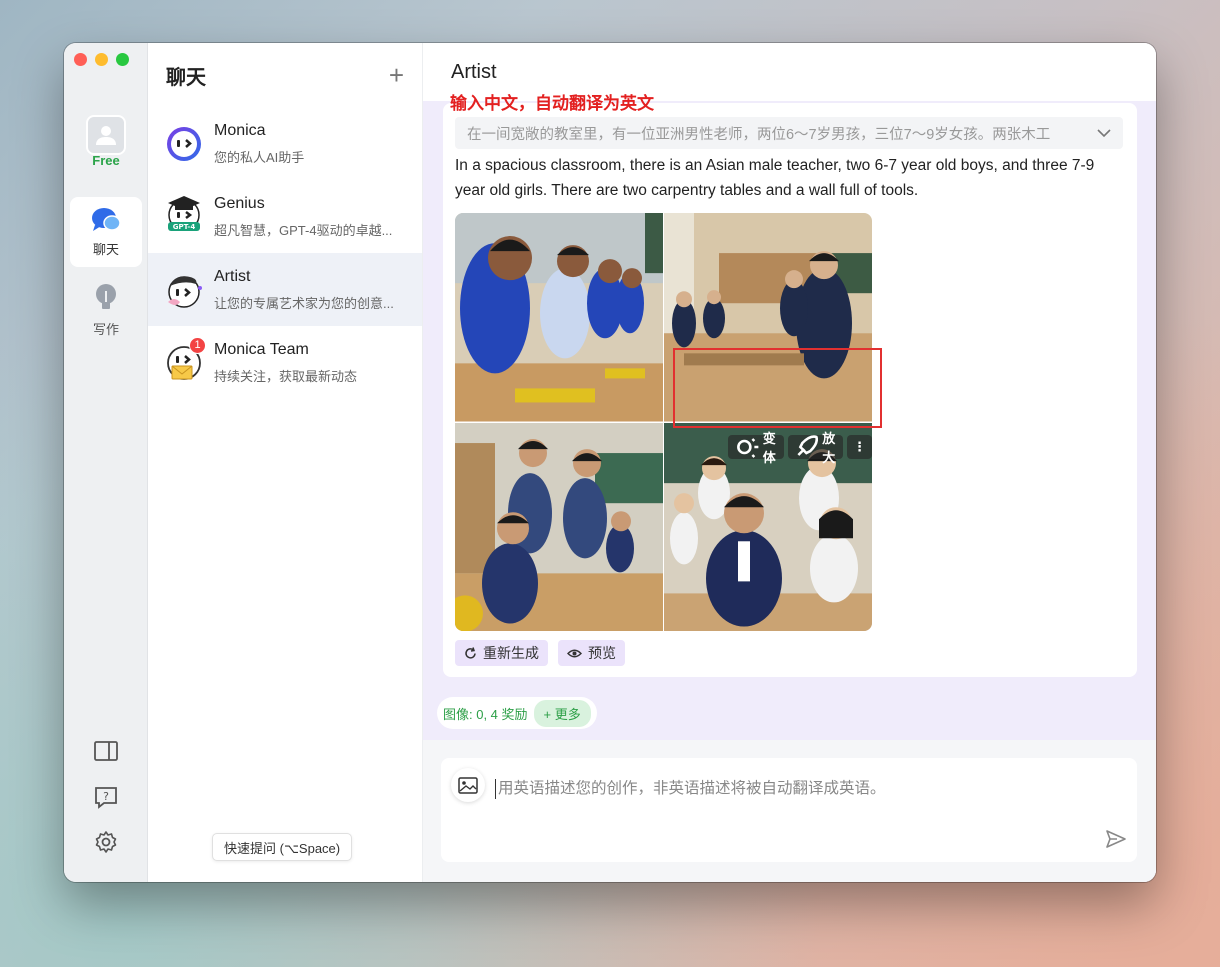  What do you see at coordinates (106, 296) in the screenshot?
I see `lightbulb-icon` at bounding box center [106, 296].